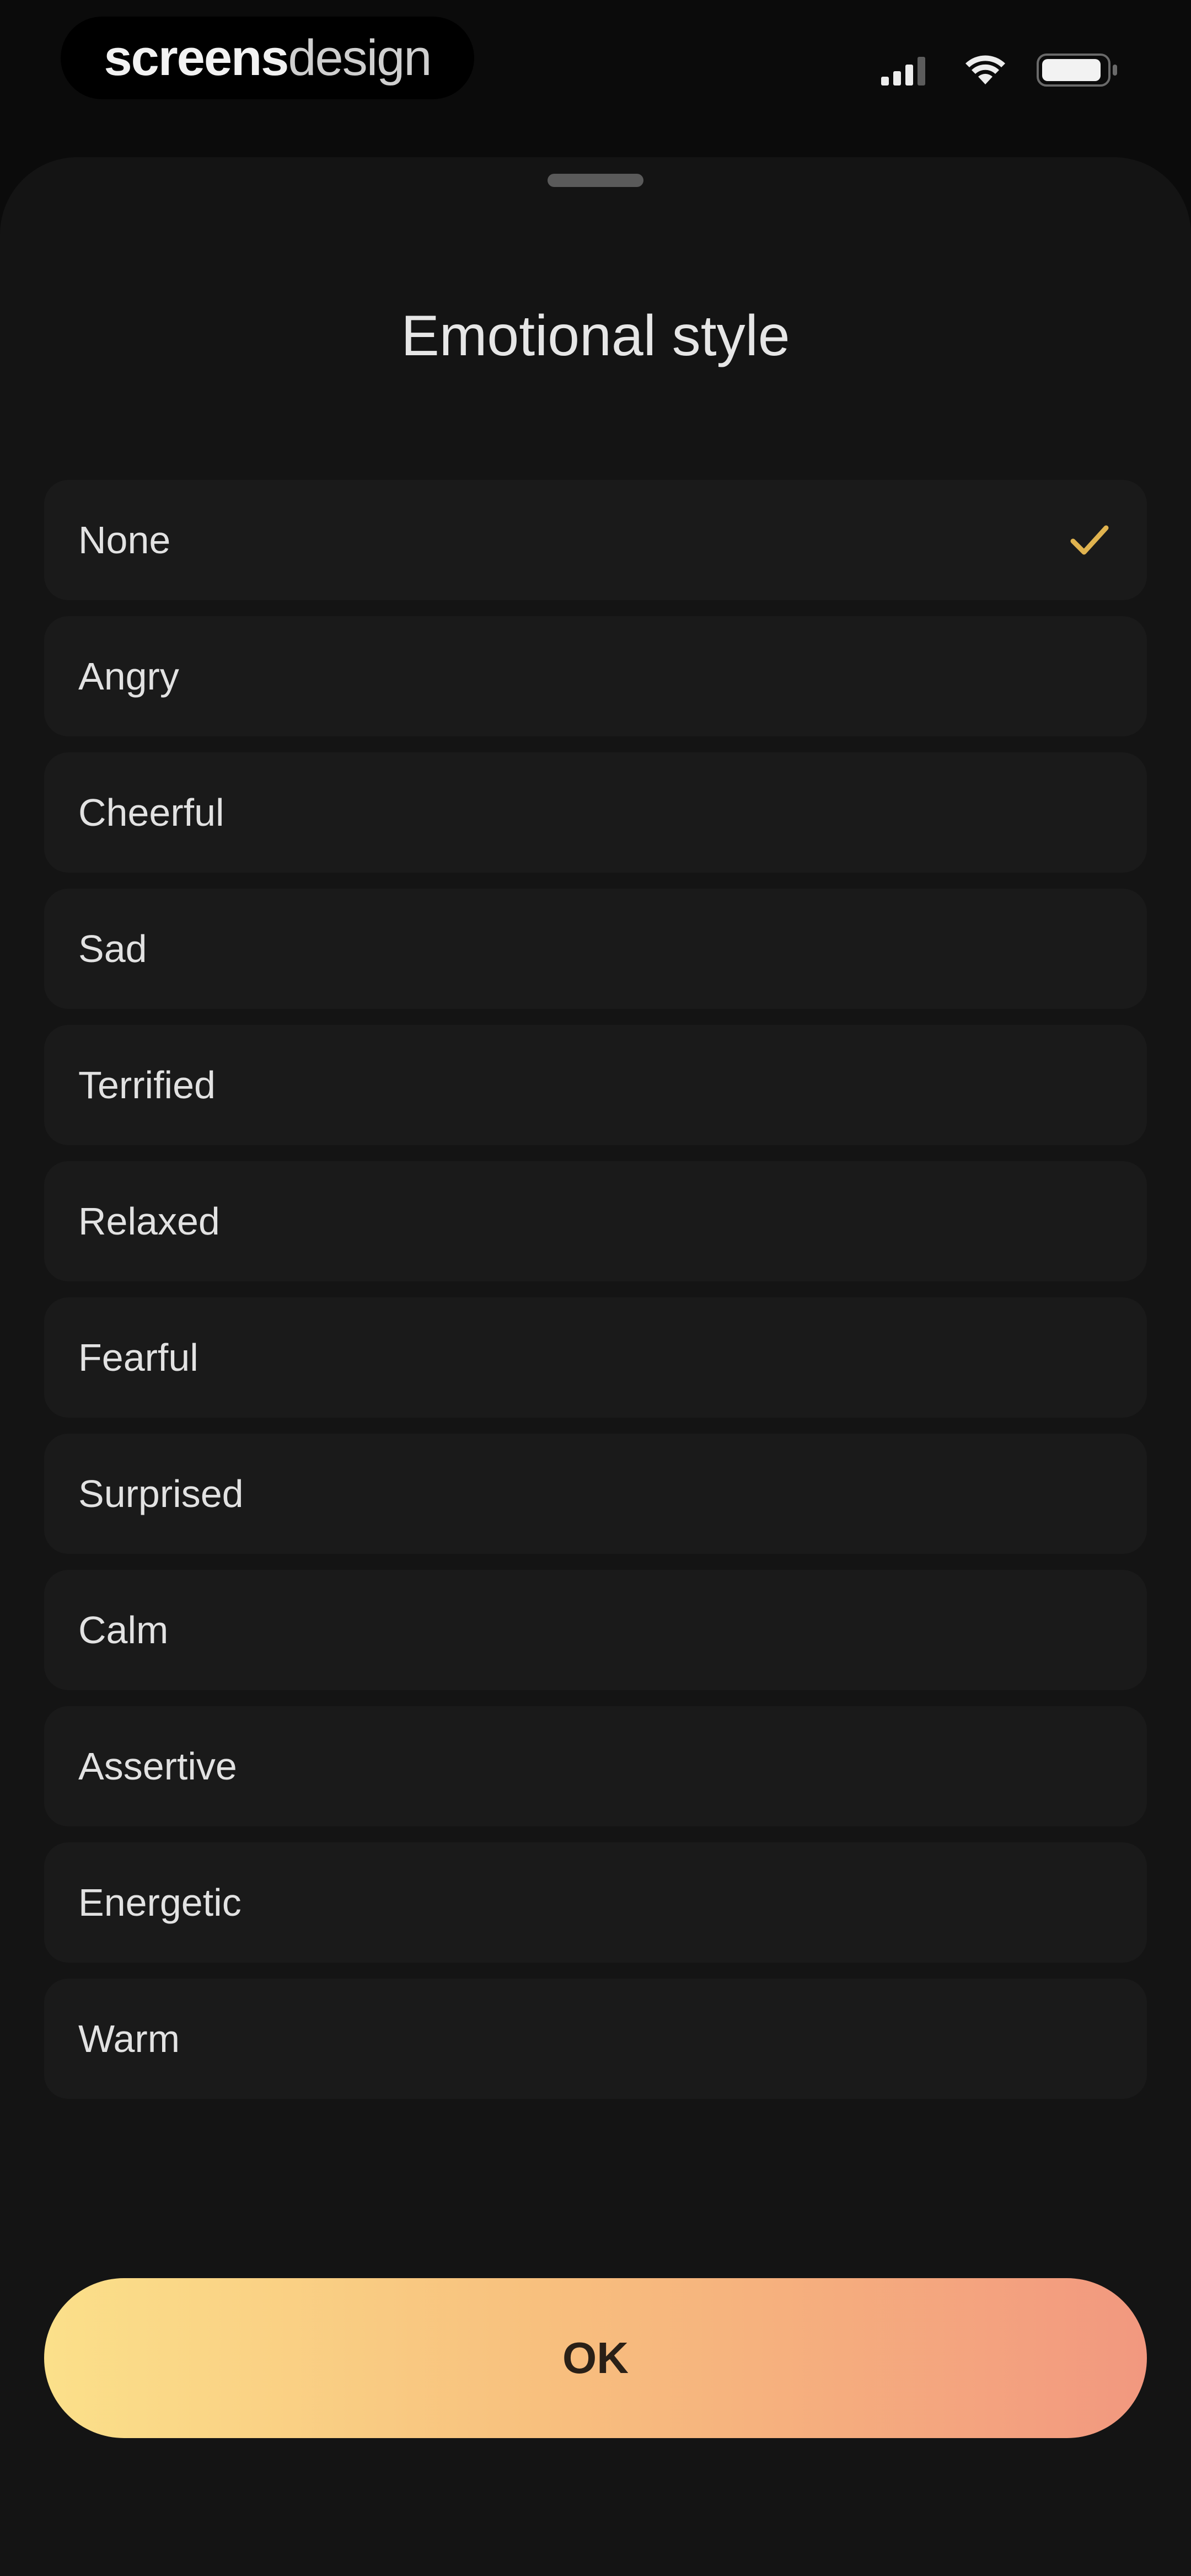 The width and height of the screenshot is (1191, 2576). Describe the element at coordinates (124, 1630) in the screenshot. I see `option-label: Calm` at that location.